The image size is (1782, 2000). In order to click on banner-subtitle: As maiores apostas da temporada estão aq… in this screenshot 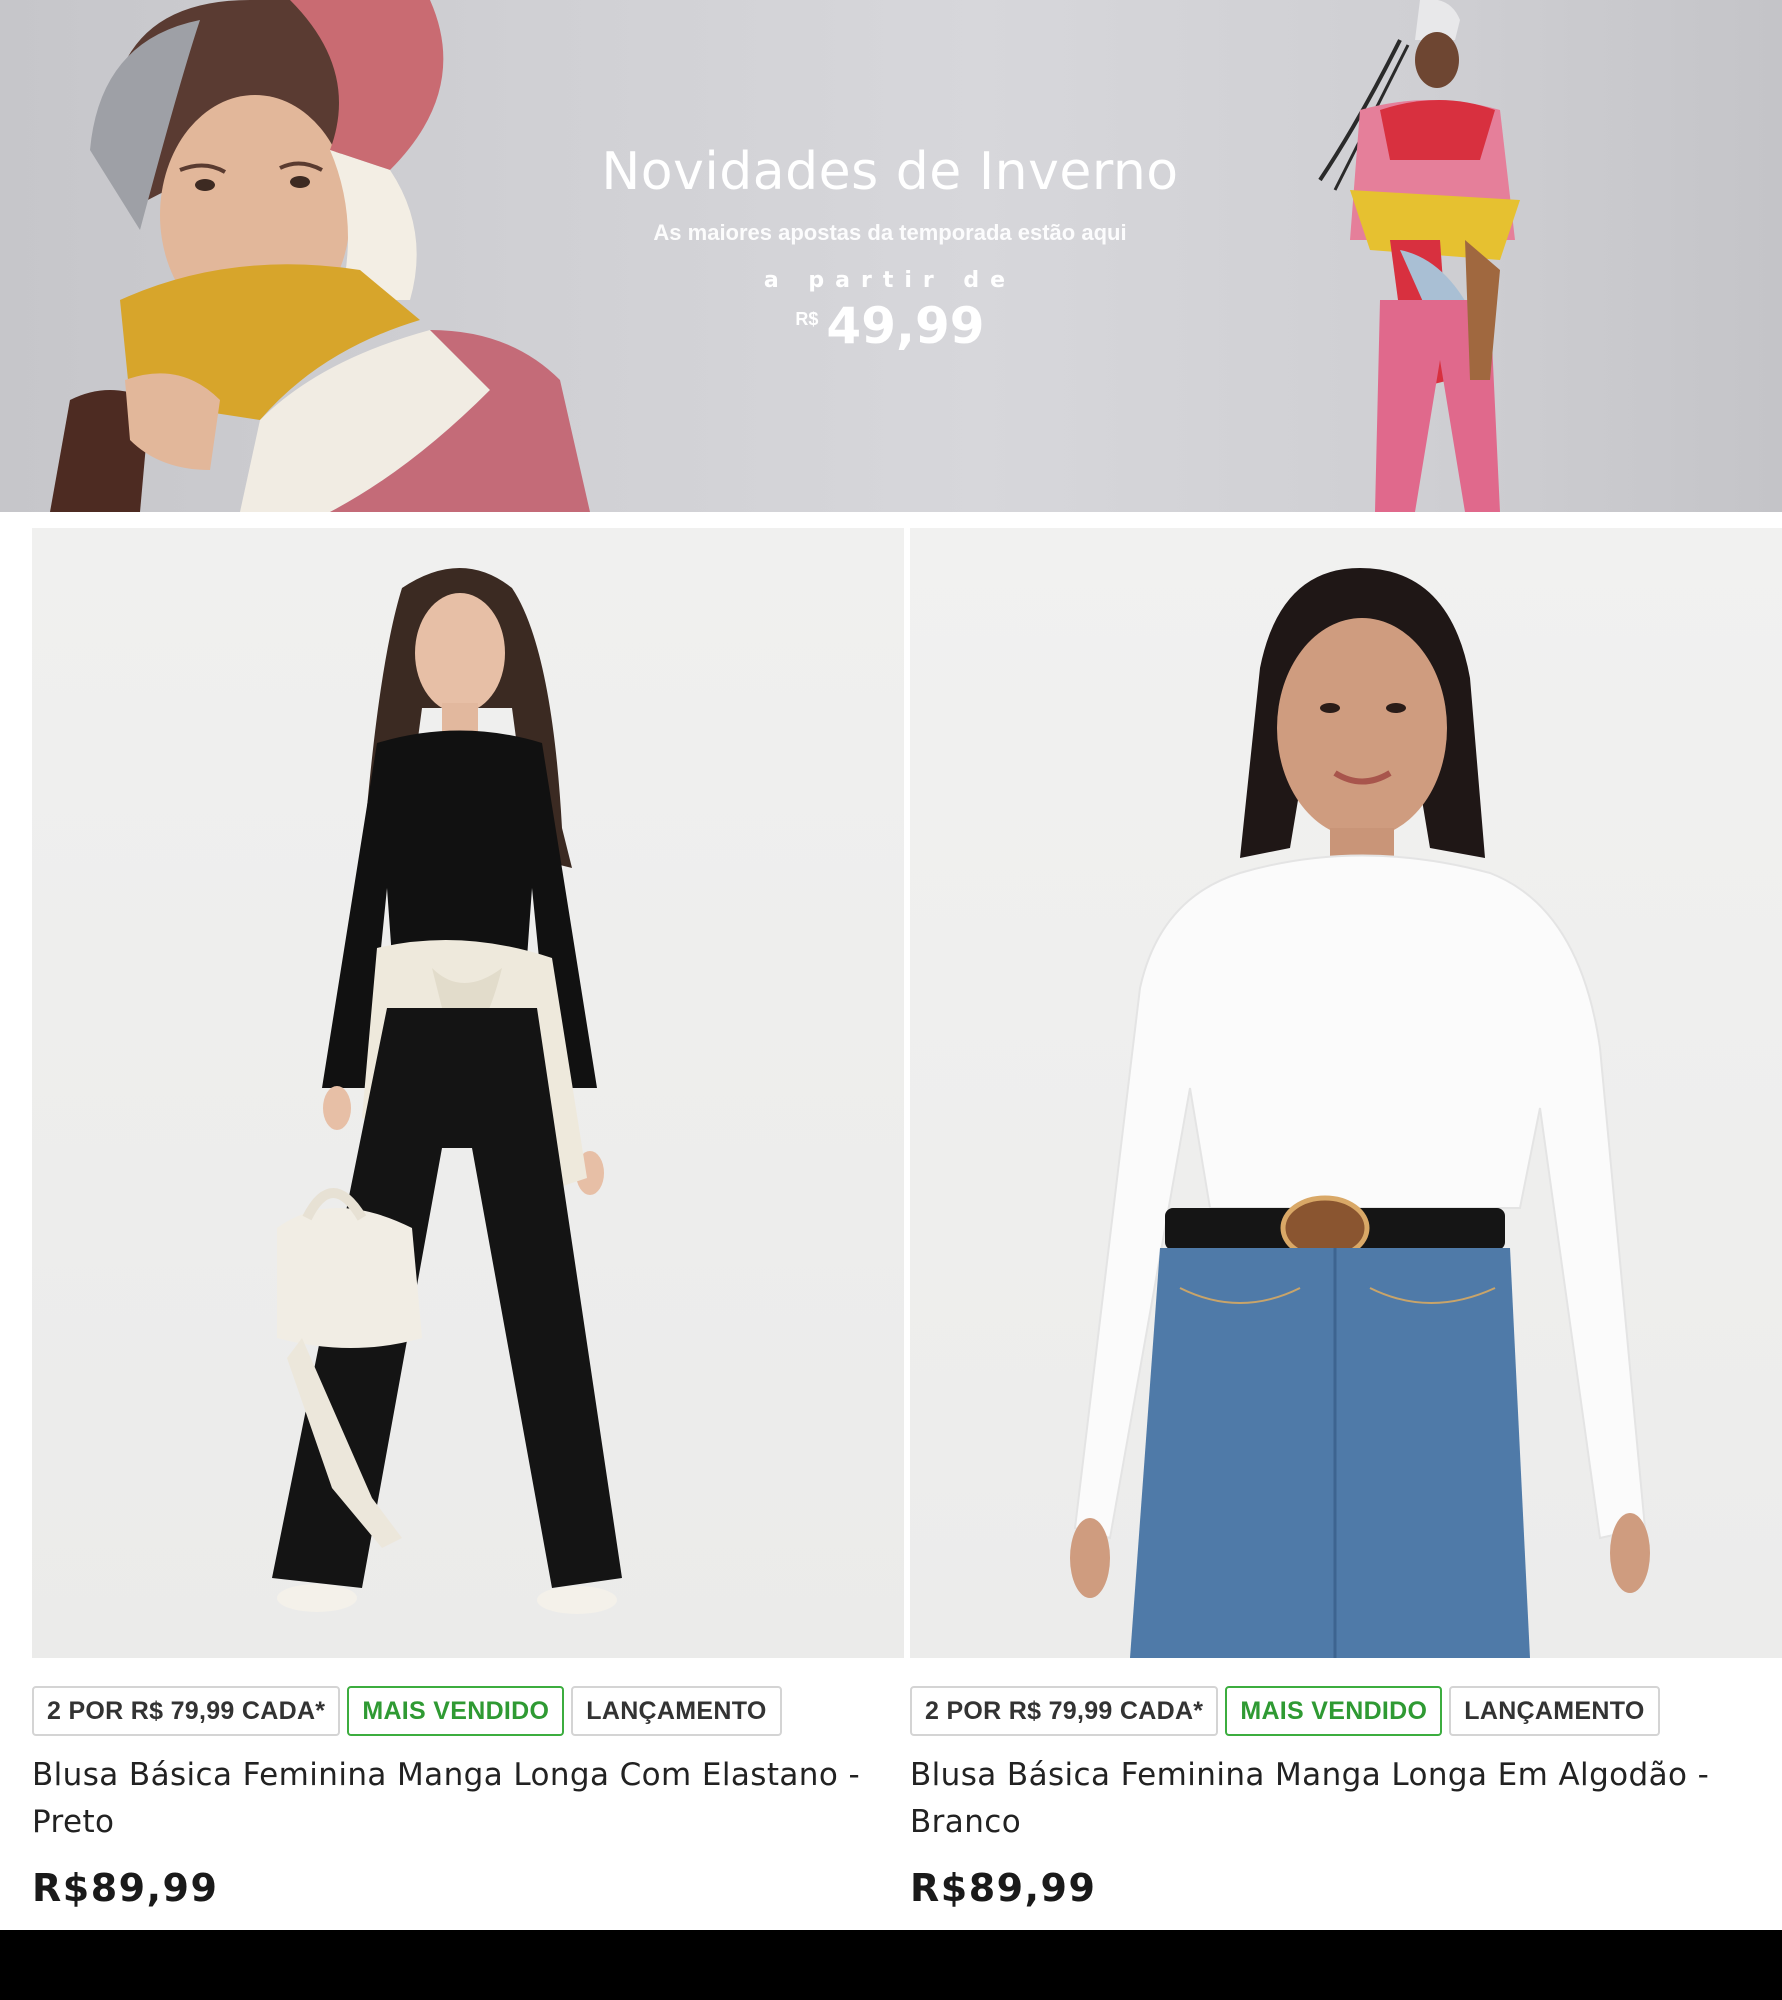, I will do `click(890, 232)`.